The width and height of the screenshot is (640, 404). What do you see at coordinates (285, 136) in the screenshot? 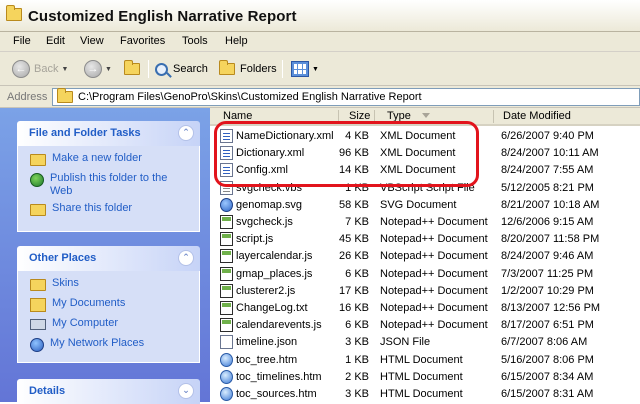
I see `file-name: NameDictionary.xml` at bounding box center [285, 136].